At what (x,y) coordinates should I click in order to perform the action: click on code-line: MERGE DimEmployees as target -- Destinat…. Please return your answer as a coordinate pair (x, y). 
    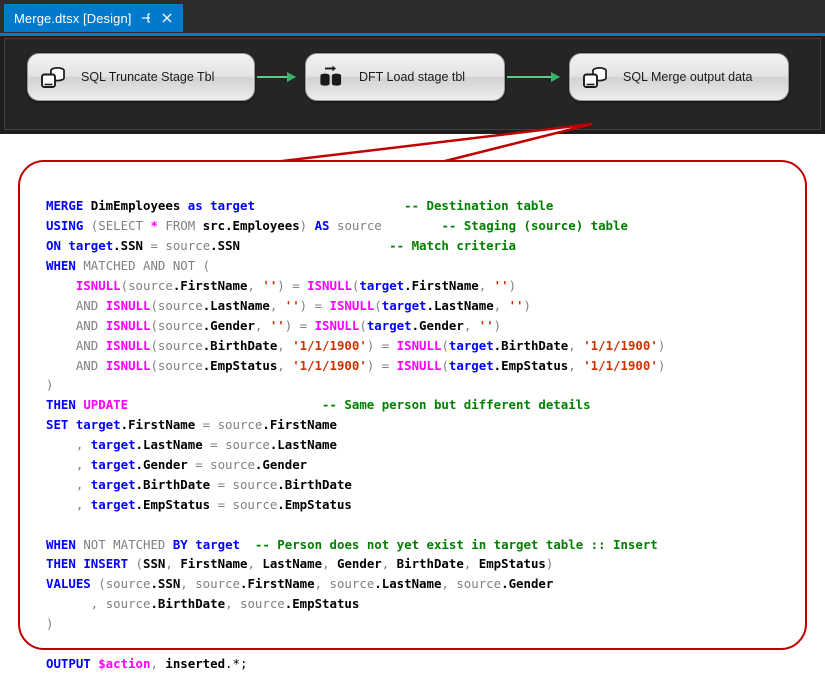
    Looking at the image, I should click on (355, 206).